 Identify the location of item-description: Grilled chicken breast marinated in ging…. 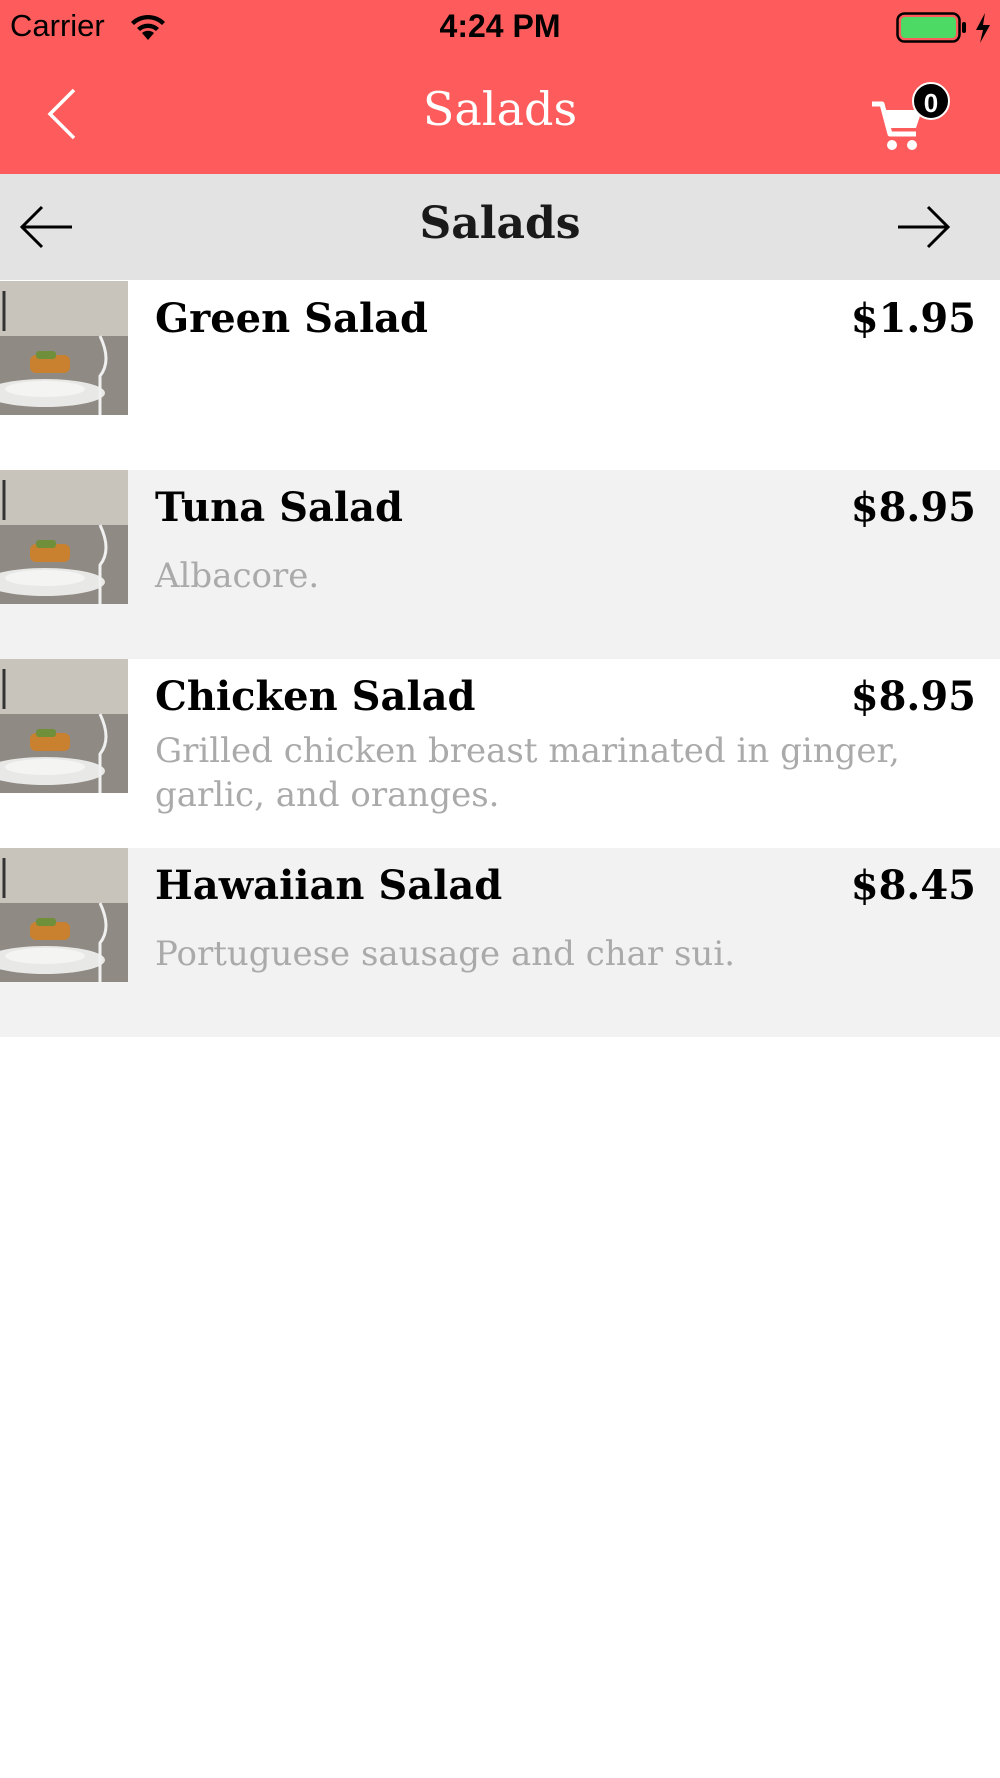
(527, 773).